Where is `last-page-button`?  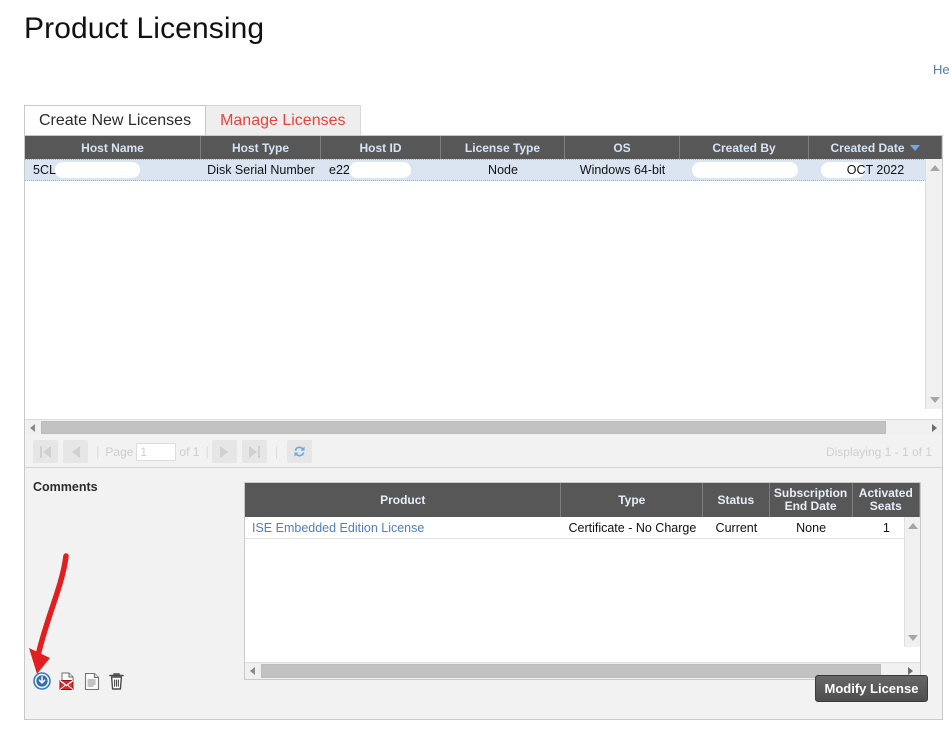 last-page-button is located at coordinates (254, 451).